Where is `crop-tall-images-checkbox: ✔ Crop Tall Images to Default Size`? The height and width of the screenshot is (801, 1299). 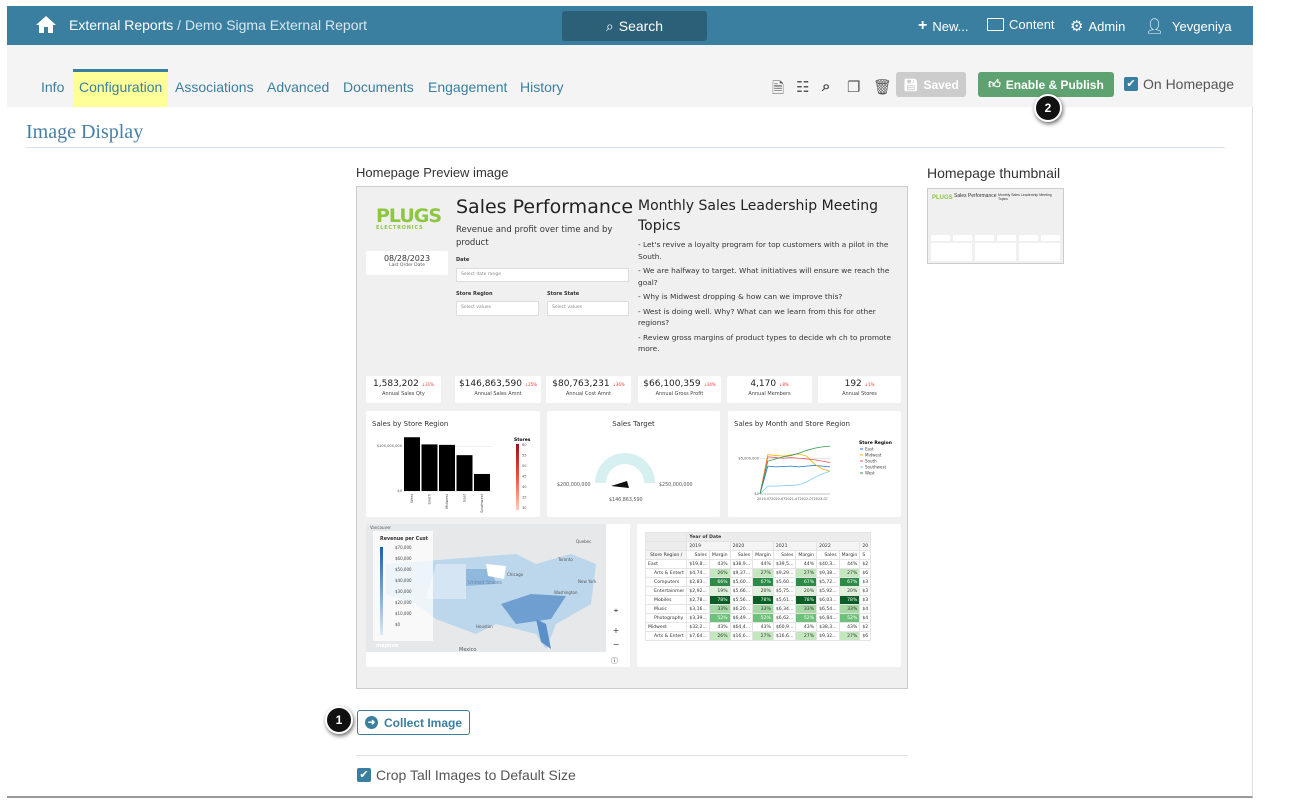
crop-tall-images-checkbox: ✔ Crop Tall Images to Default Size is located at coordinates (466, 775).